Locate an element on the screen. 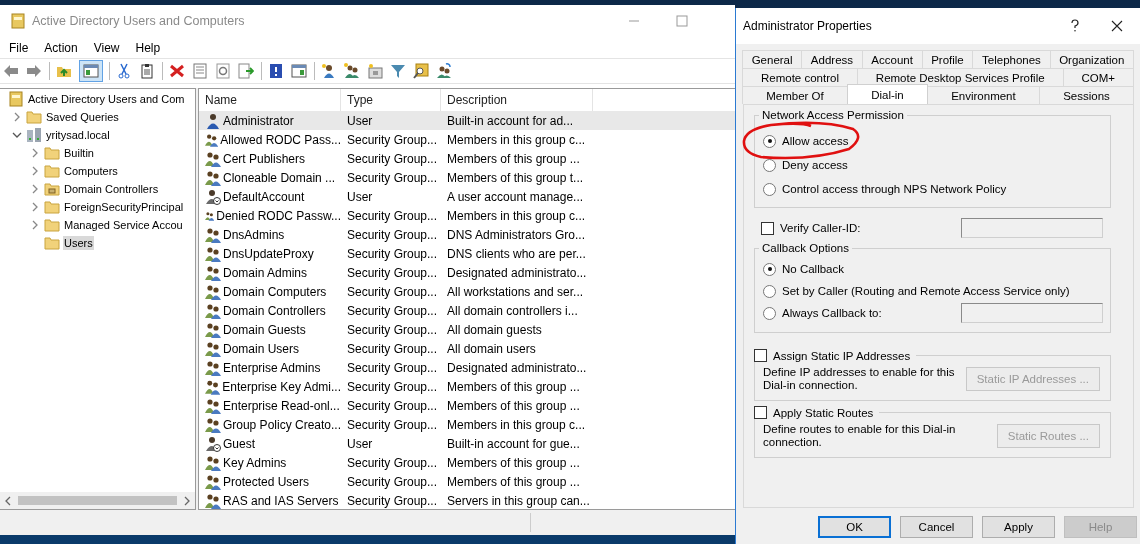 The image size is (1140, 544). tree-item: Builtin is located at coordinates (79, 153).